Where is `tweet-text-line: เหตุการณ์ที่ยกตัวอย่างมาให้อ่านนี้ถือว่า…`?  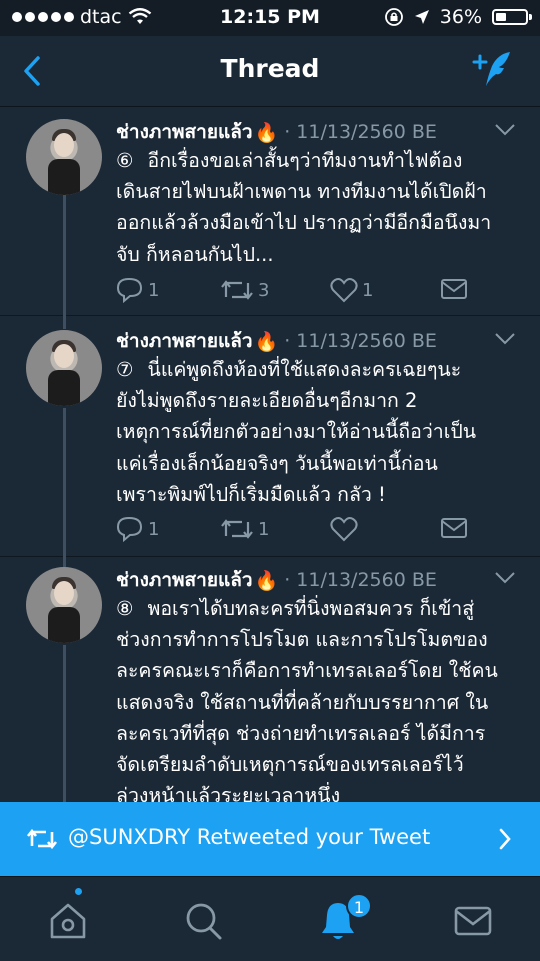
tweet-text-line: เหตุการณ์ที่ยกตัวอย่างมาให้อ่านนี้ถือว่า… is located at coordinates (296, 432).